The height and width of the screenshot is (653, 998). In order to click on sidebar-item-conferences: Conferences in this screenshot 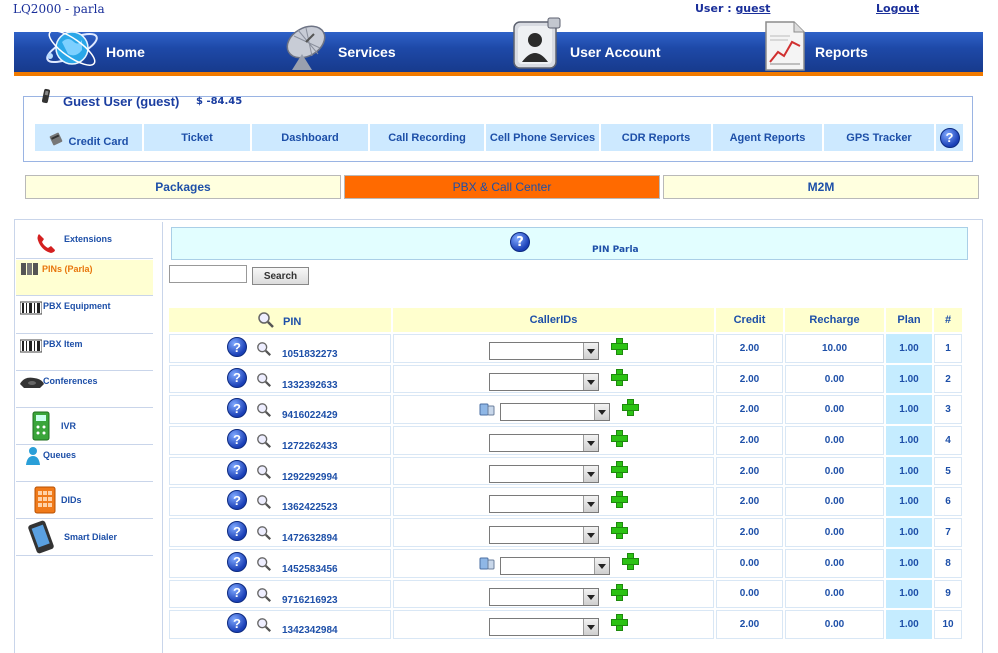, I will do `click(84, 390)`.